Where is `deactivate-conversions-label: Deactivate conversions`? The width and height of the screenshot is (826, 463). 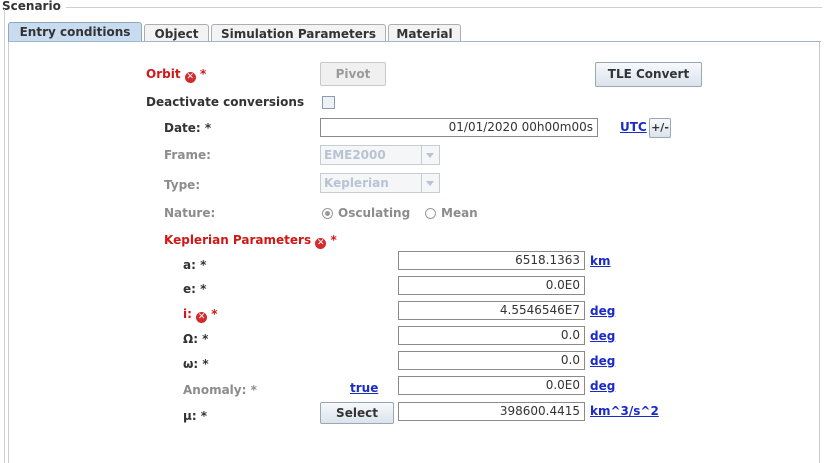
deactivate-conversions-label: Deactivate conversions is located at coordinates (225, 102).